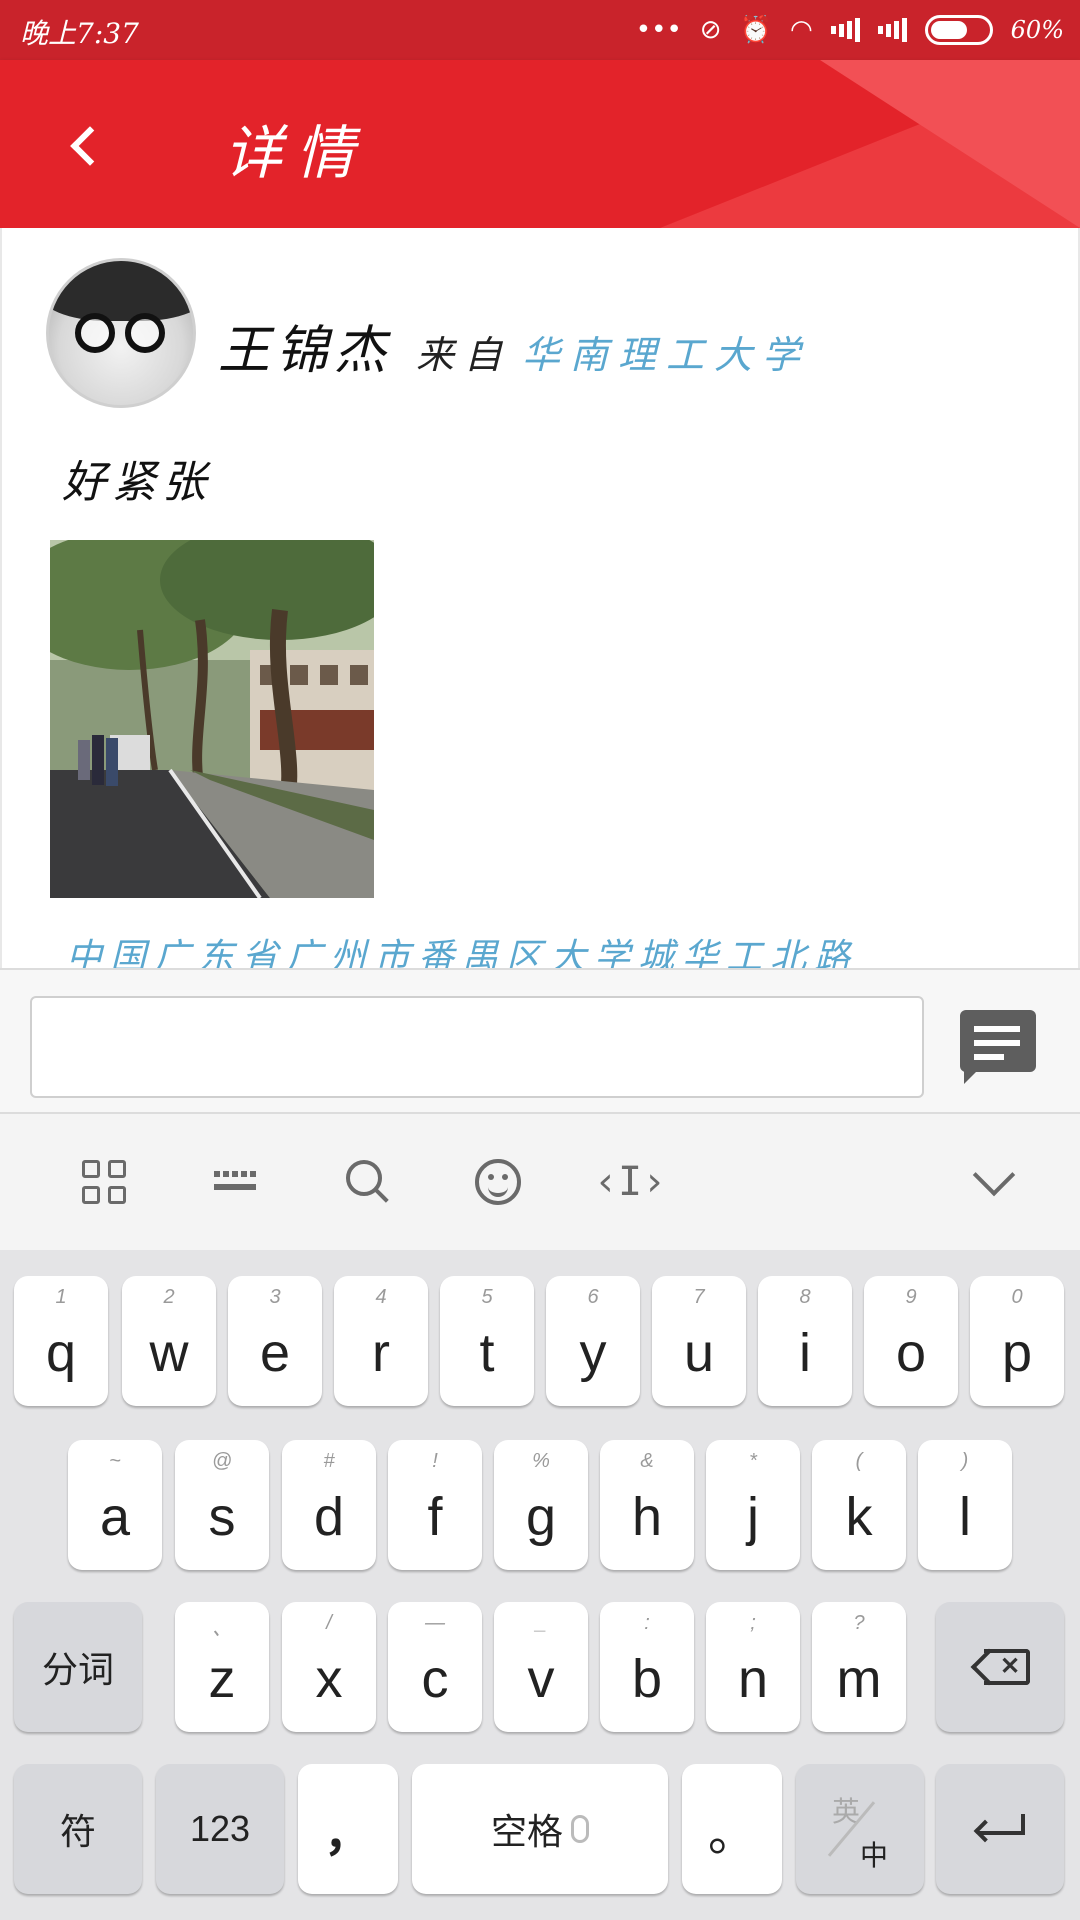 Image resolution: width=1080 pixels, height=1920 pixels. Describe the element at coordinates (368, 1182) in the screenshot. I see `search-icon` at that location.